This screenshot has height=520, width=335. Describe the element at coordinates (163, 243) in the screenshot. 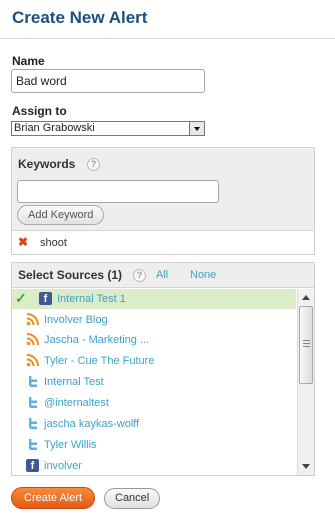

I see `keyword-item: ✖ shoot` at that location.